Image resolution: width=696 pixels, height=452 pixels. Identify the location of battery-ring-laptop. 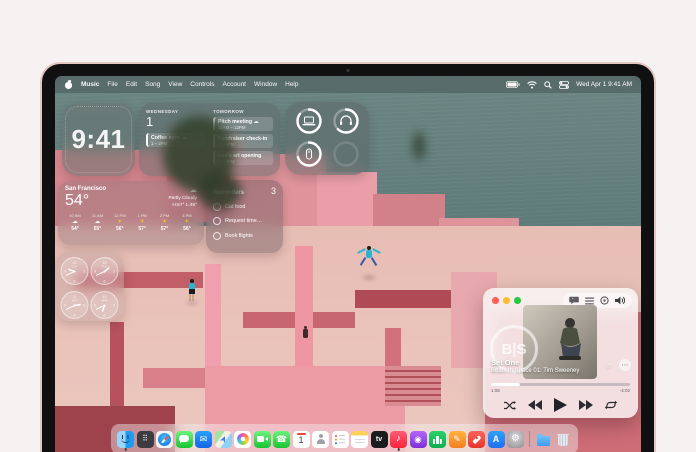
(309, 123).